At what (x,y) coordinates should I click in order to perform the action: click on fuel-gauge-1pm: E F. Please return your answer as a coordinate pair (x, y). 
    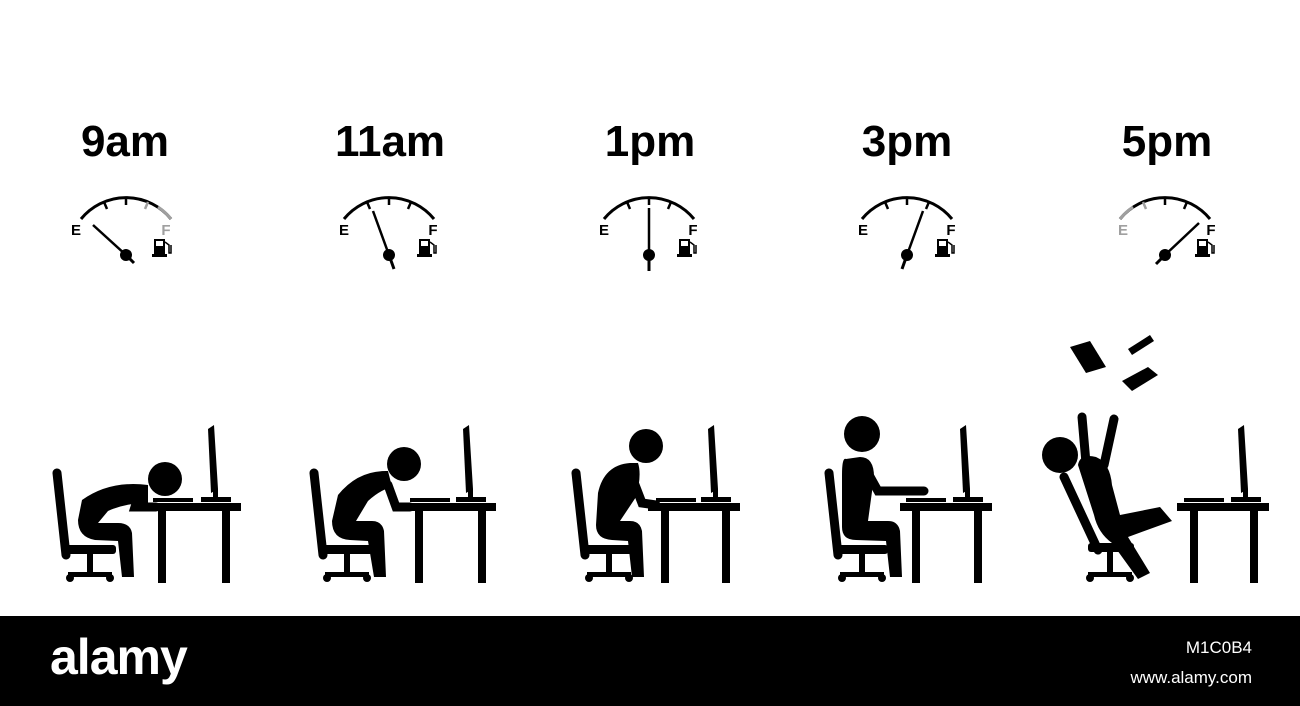
    Looking at the image, I should click on (648, 233).